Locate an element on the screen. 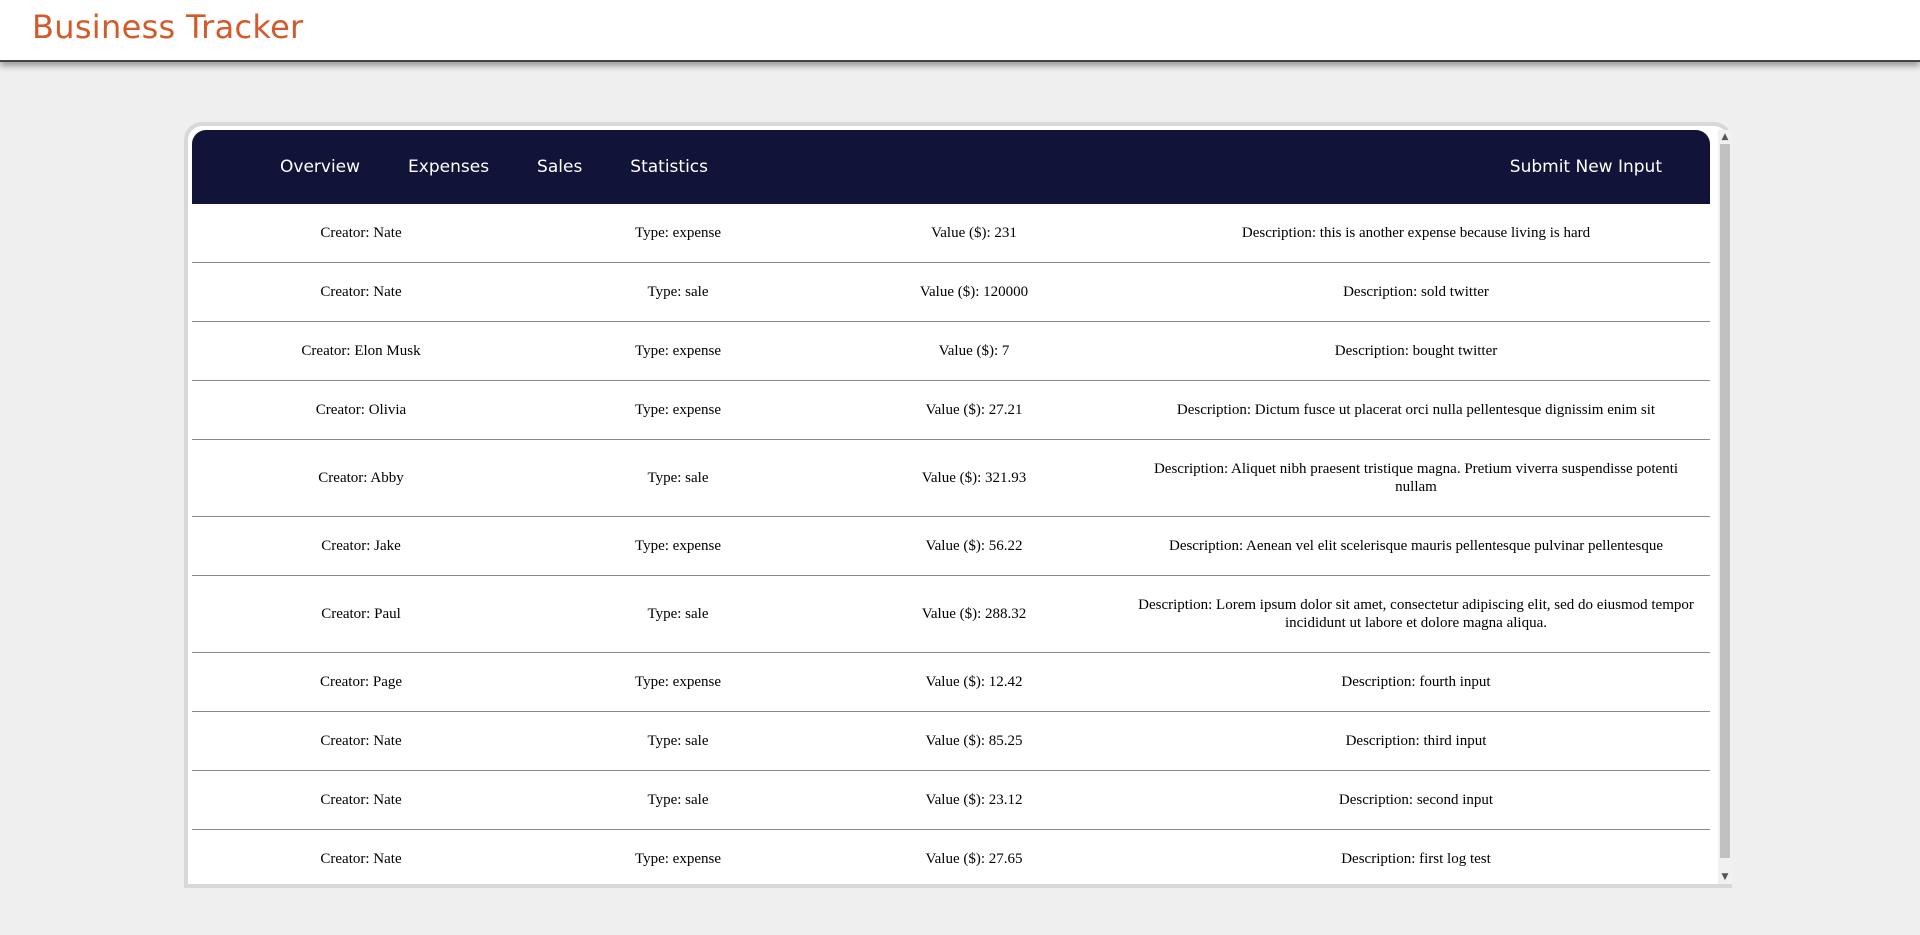 The image size is (1920, 935). tab-statistics: Statistics is located at coordinates (669, 167).